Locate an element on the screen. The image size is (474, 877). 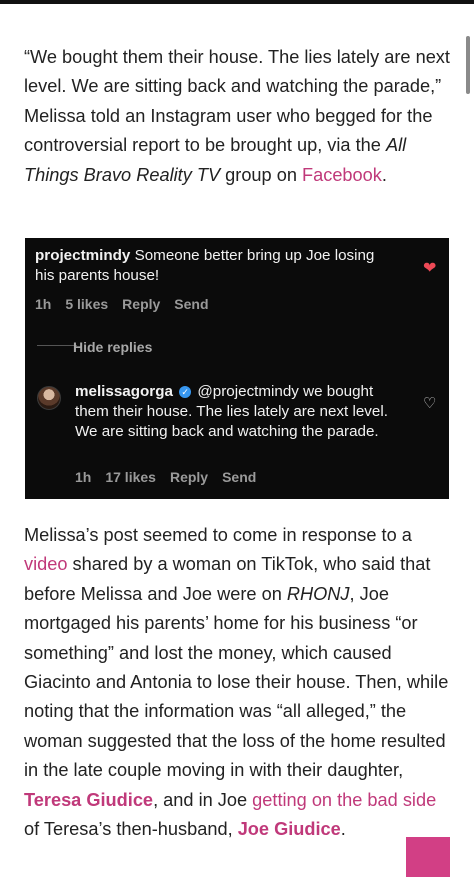
bad-side-link: getting on the bad side is located at coordinates (344, 800).